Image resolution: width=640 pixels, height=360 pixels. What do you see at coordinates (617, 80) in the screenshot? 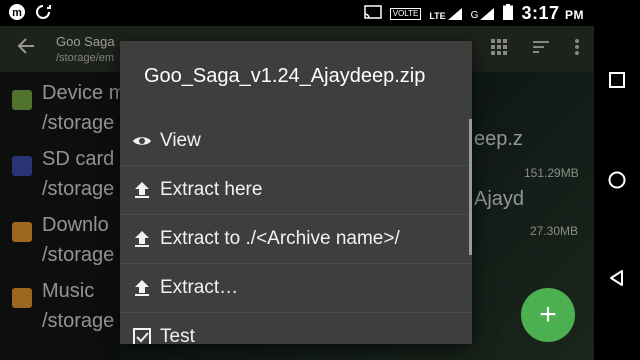
I see `recents-square-icon` at bounding box center [617, 80].